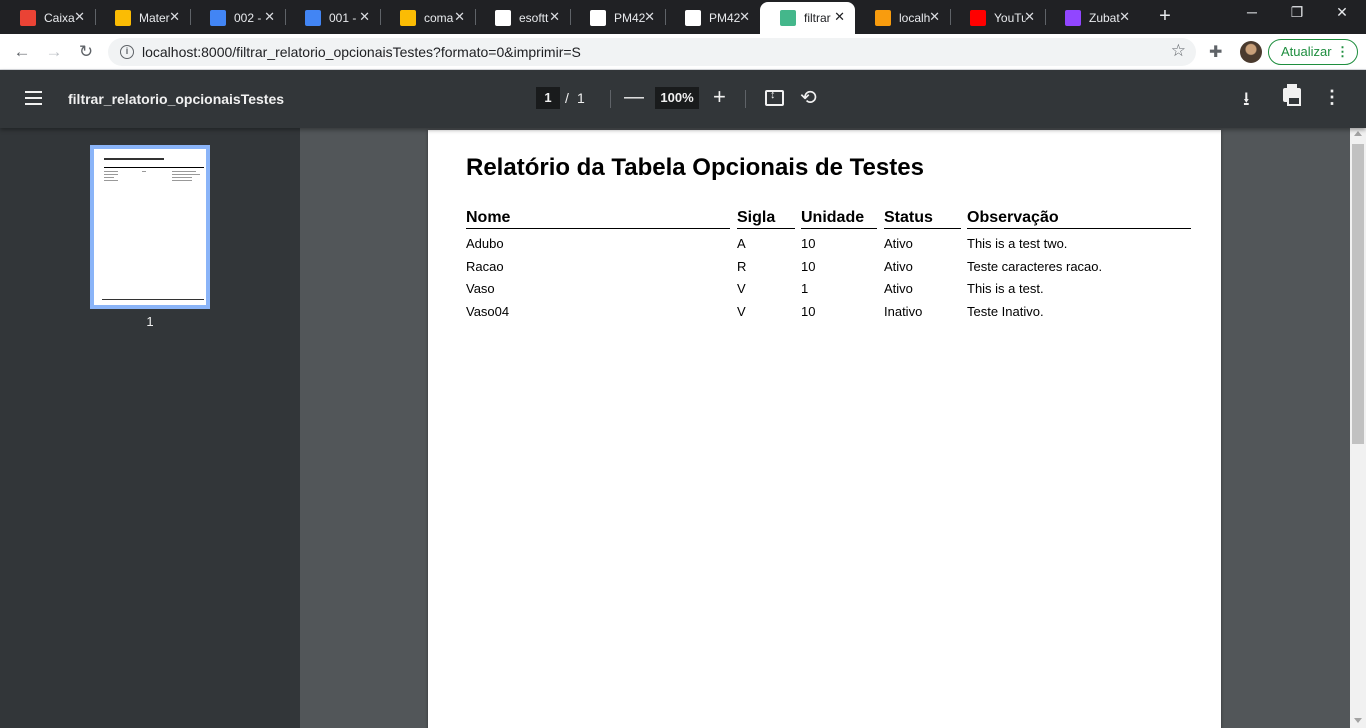  Describe the element at coordinates (808, 97) in the screenshot. I see `rotate-icon: ⟲` at that location.